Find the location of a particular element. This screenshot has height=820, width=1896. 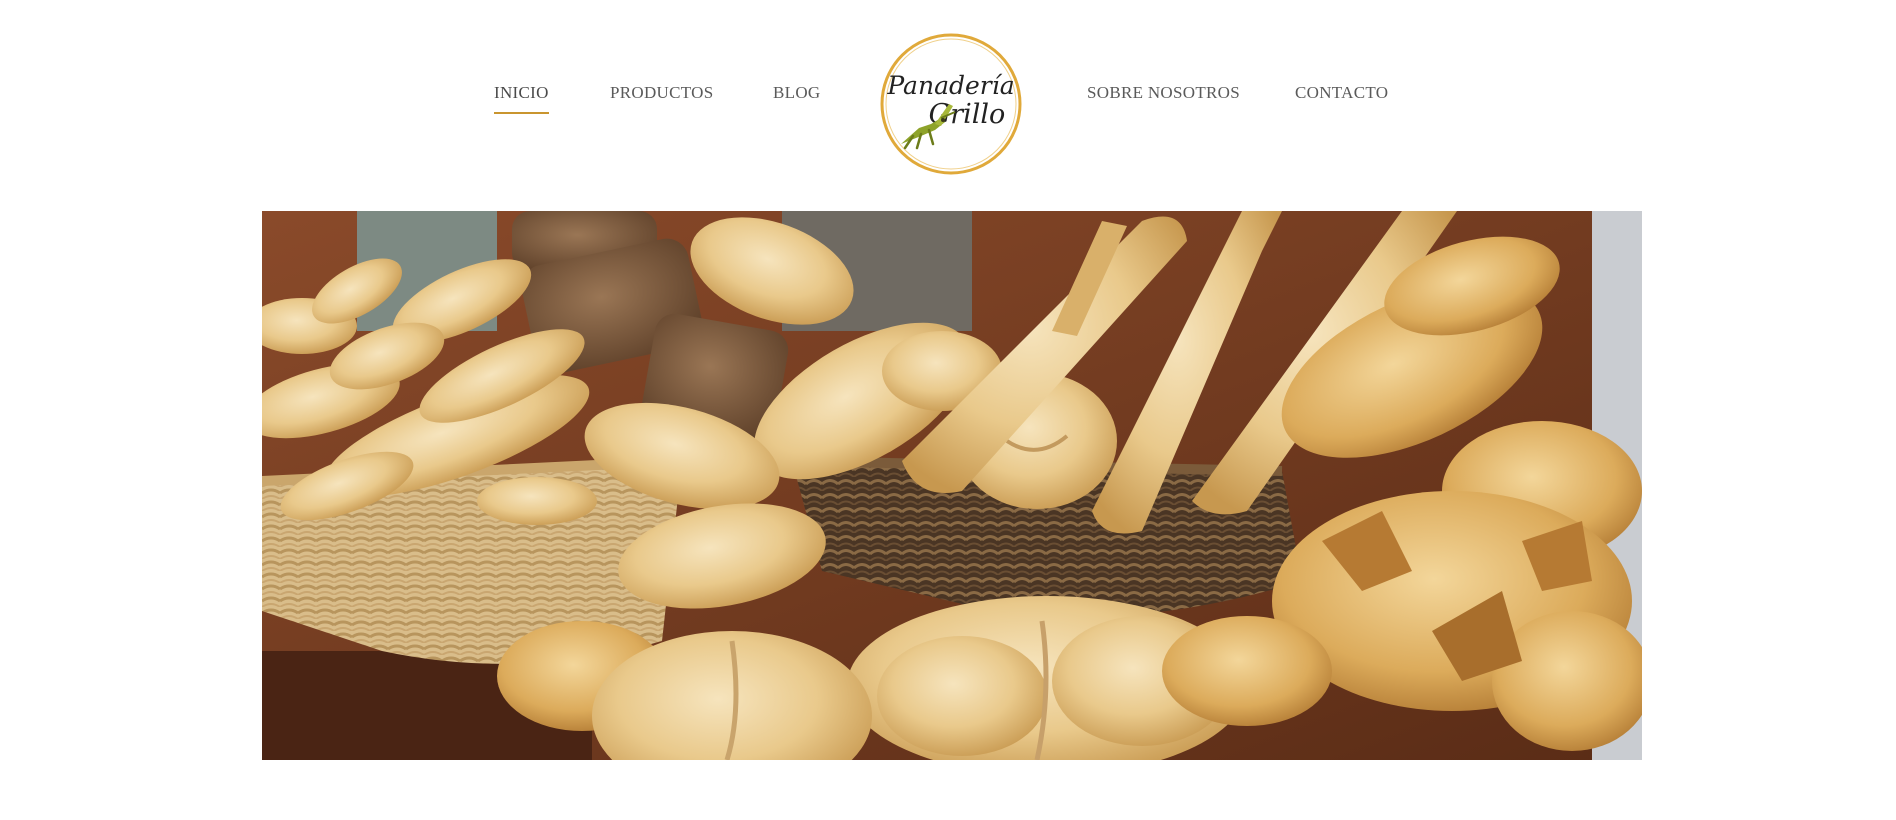

active-nav-underline is located at coordinates (521, 113).